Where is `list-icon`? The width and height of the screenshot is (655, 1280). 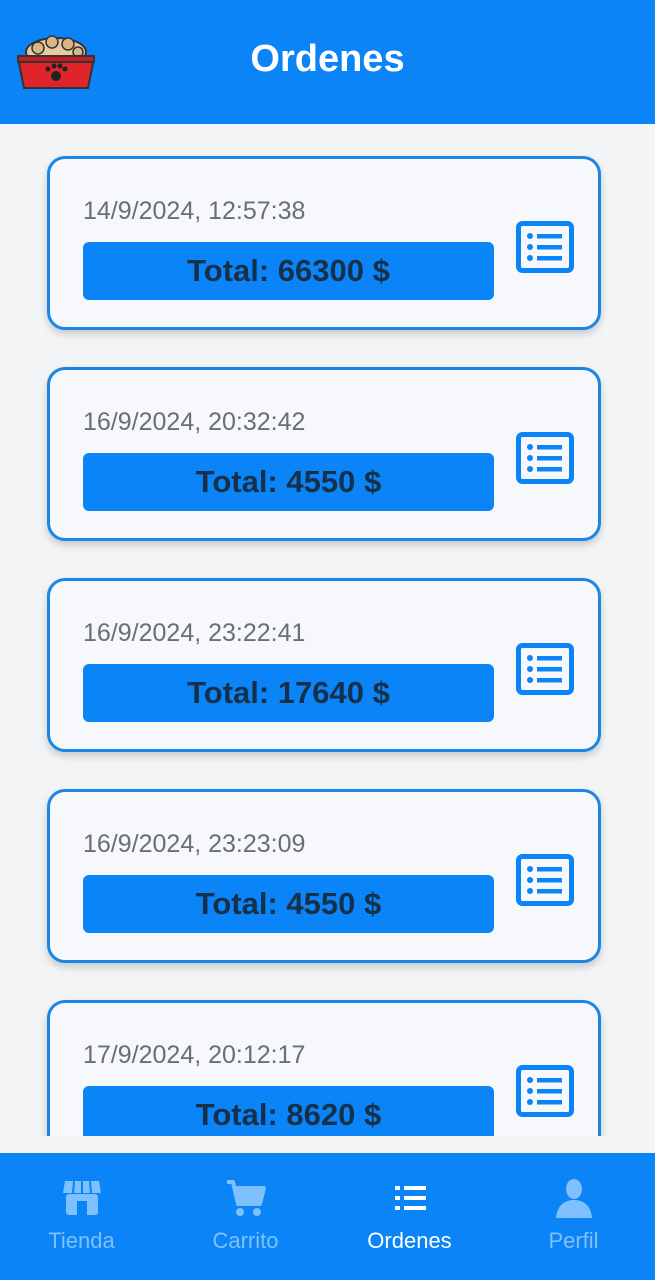 list-icon is located at coordinates (410, 1198).